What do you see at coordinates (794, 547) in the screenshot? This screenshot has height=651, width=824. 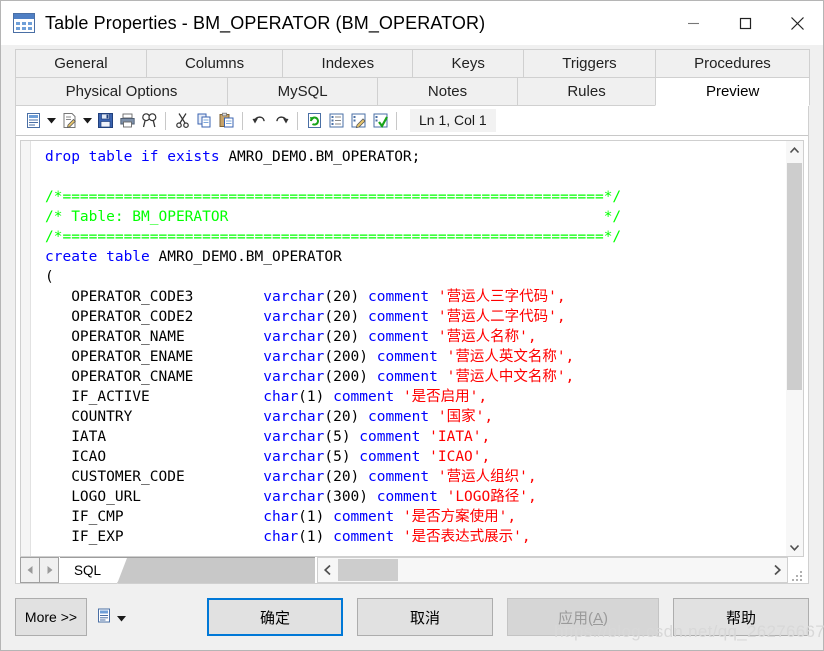 I see `scroll-down-icon` at bounding box center [794, 547].